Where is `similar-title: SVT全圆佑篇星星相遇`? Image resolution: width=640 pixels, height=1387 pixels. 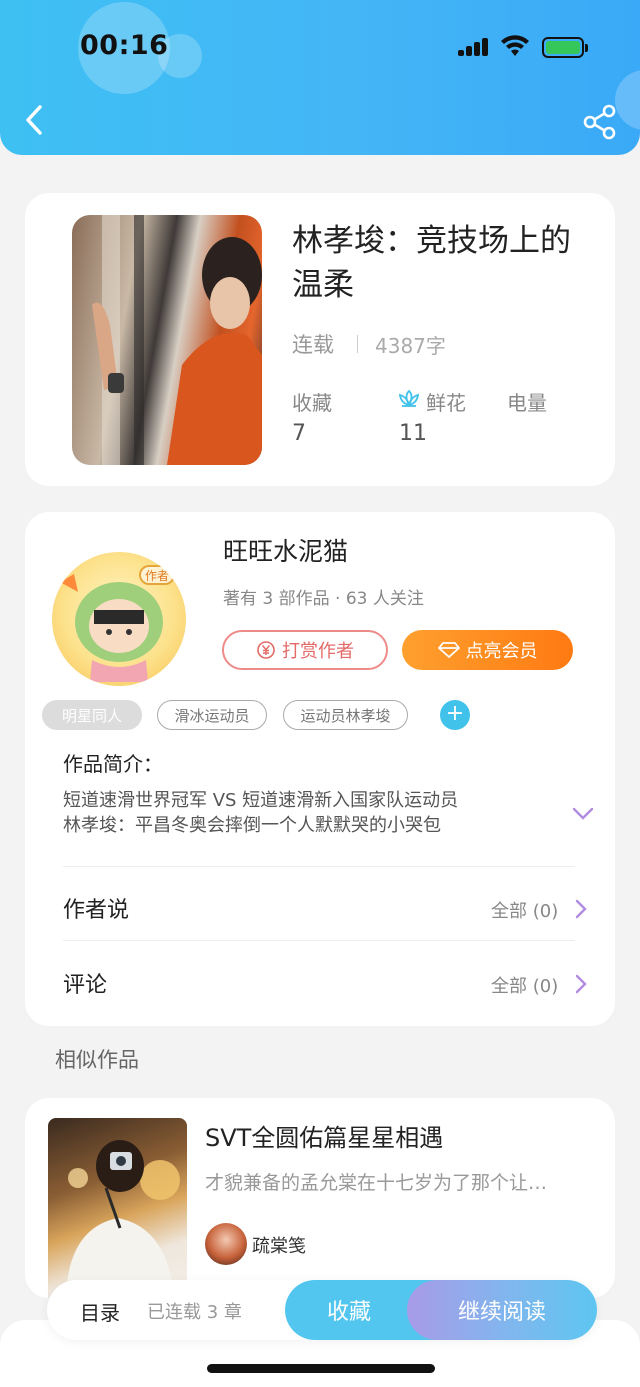
similar-title: SVT全圆佑篇星星相遇 is located at coordinates (324, 1135).